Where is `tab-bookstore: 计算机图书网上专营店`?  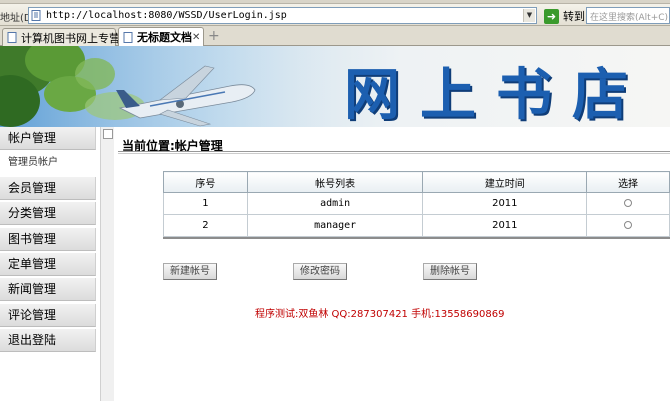 tab-bookstore: 计算机图书网上专营店 is located at coordinates (66, 37).